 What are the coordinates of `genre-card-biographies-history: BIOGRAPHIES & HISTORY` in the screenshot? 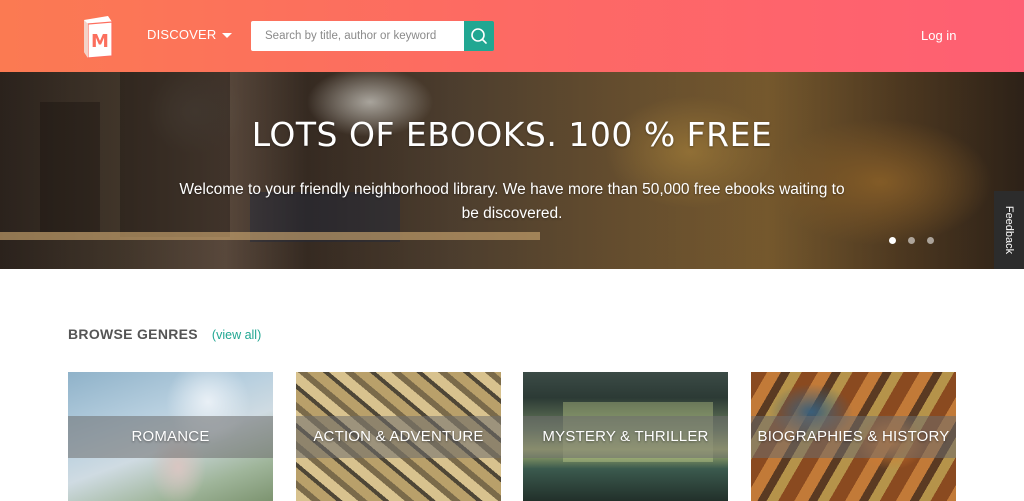 It's located at (853, 436).